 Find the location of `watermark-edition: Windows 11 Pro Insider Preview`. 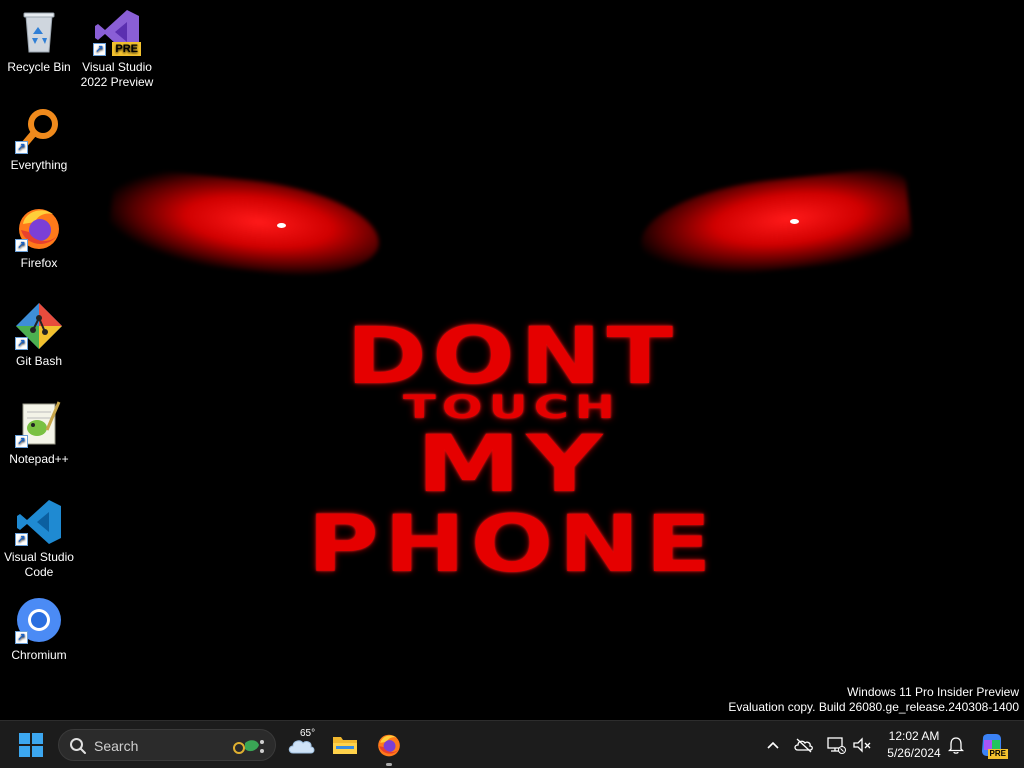

watermark-edition: Windows 11 Pro Insider Preview is located at coordinates (933, 692).